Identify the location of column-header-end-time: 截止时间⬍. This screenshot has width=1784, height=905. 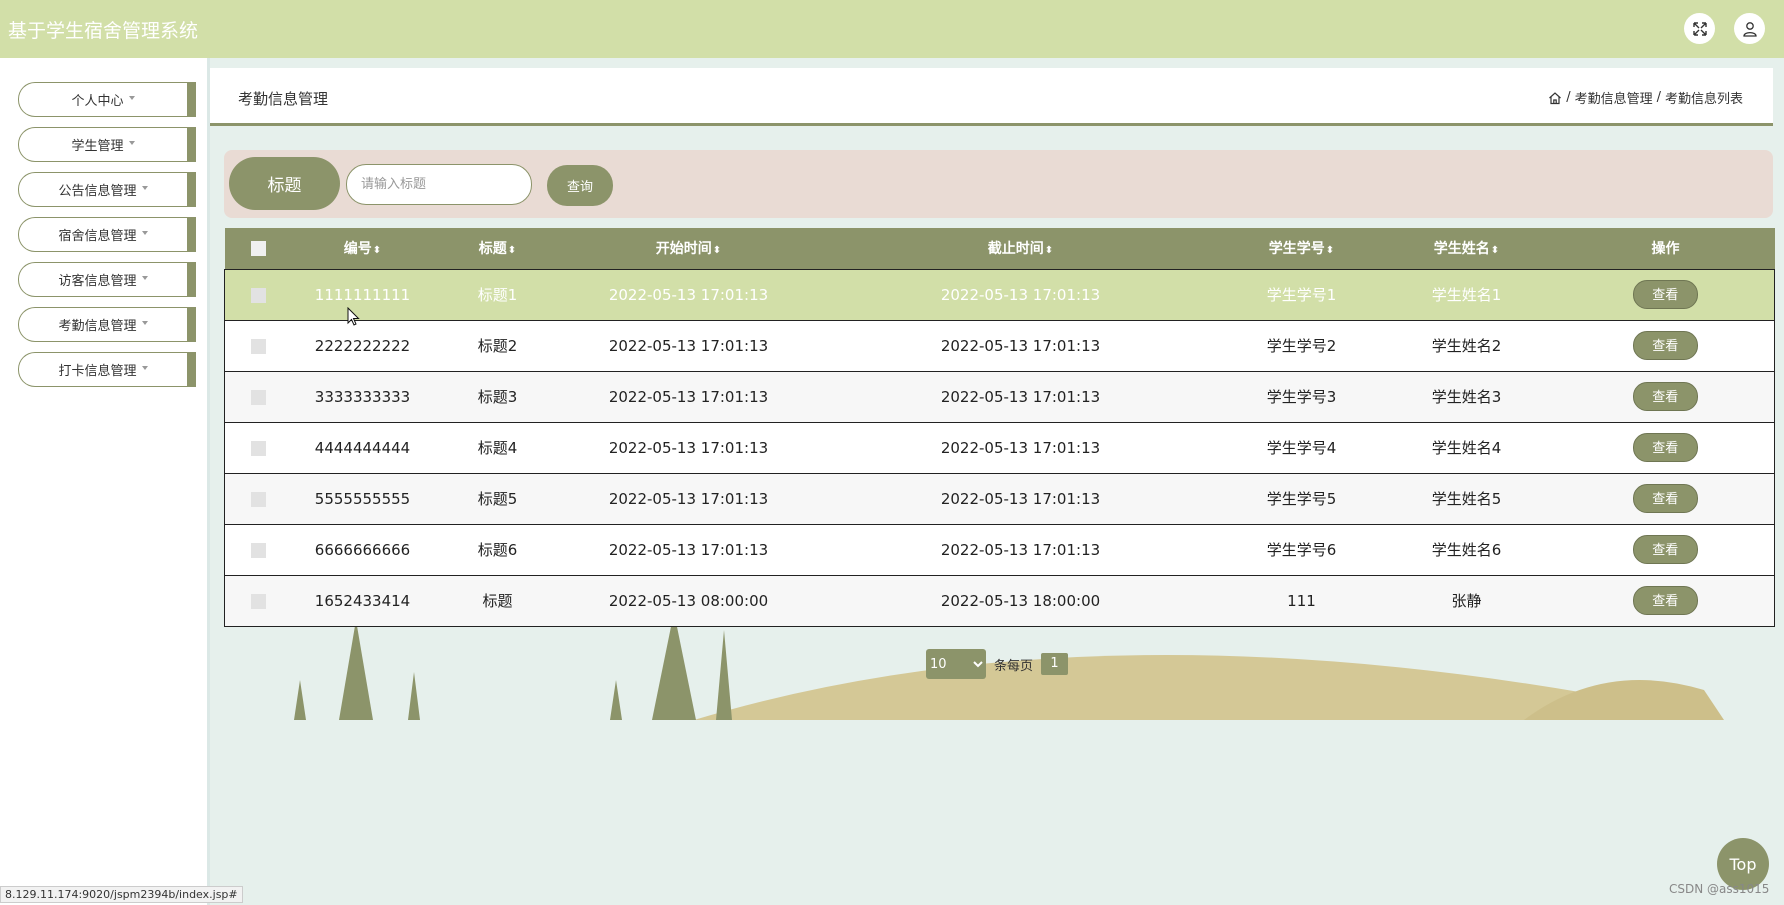
(1021, 248).